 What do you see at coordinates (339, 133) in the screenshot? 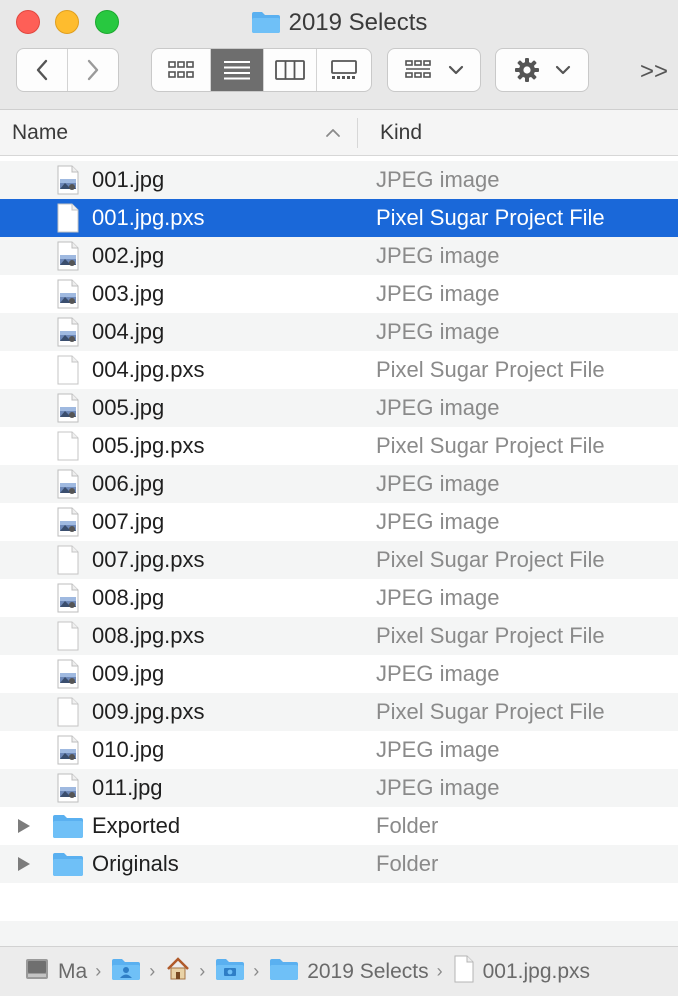
I see `list-header: Name Kind` at bounding box center [339, 133].